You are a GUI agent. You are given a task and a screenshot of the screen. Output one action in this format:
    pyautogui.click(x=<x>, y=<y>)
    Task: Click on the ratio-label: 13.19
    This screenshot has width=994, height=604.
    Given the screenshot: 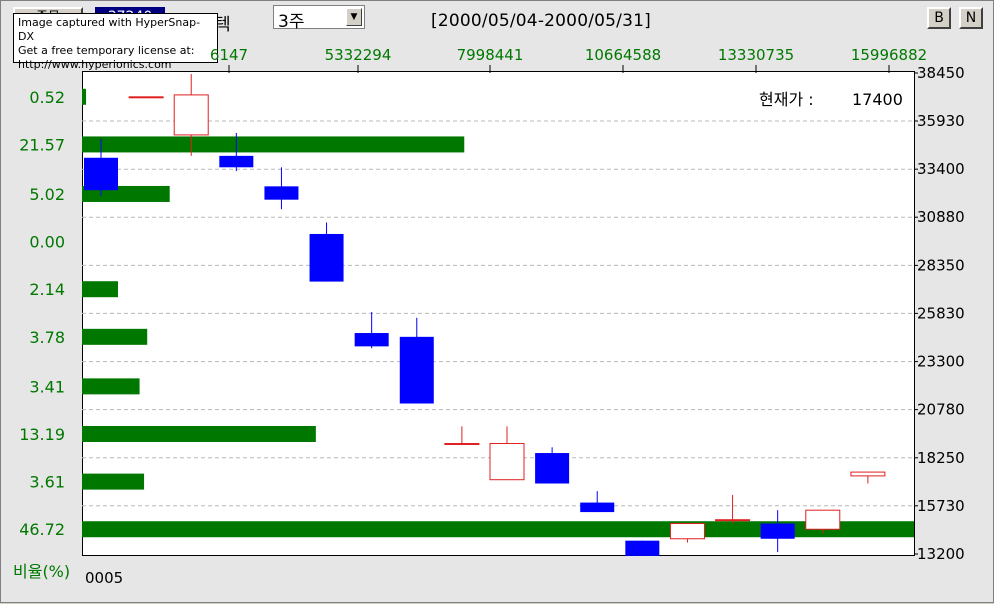 What is the action you would take?
    pyautogui.click(x=42, y=434)
    